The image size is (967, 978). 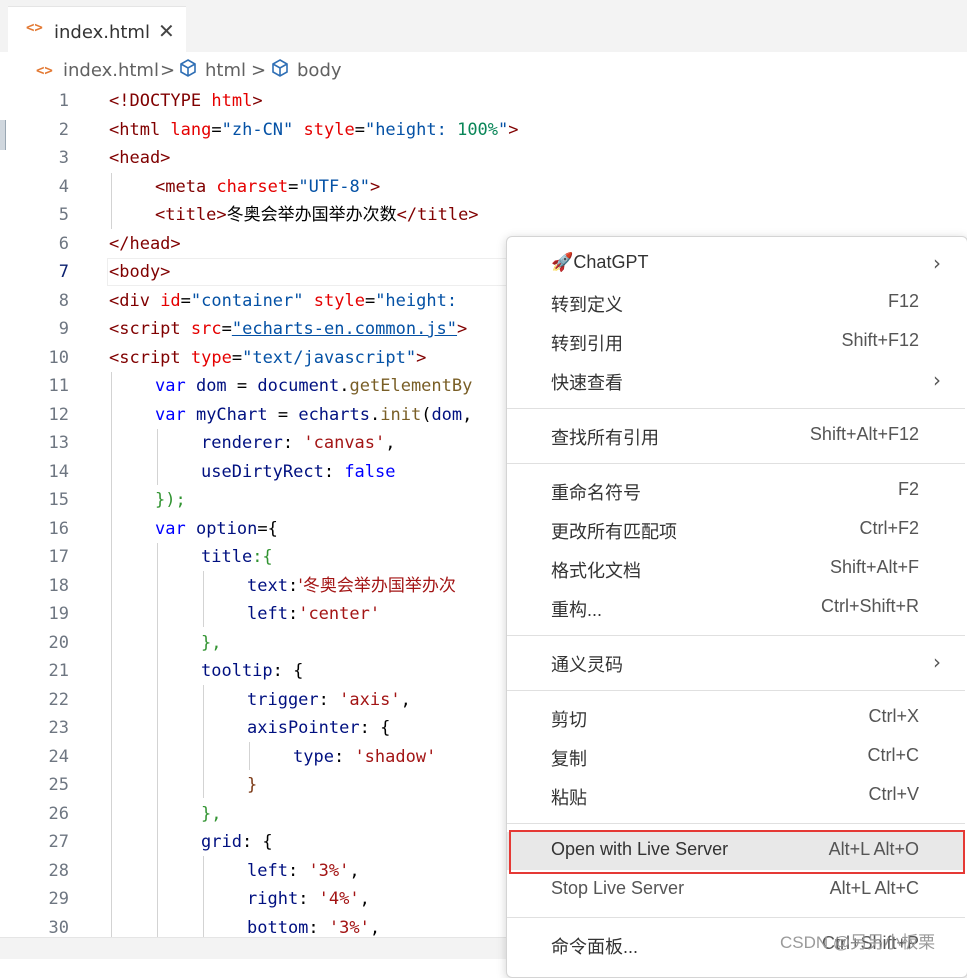 What do you see at coordinates (736, 530) in the screenshot?
I see `menu-item-change-all-occurrences: 更改所有匹配项 Ctrl+F2` at bounding box center [736, 530].